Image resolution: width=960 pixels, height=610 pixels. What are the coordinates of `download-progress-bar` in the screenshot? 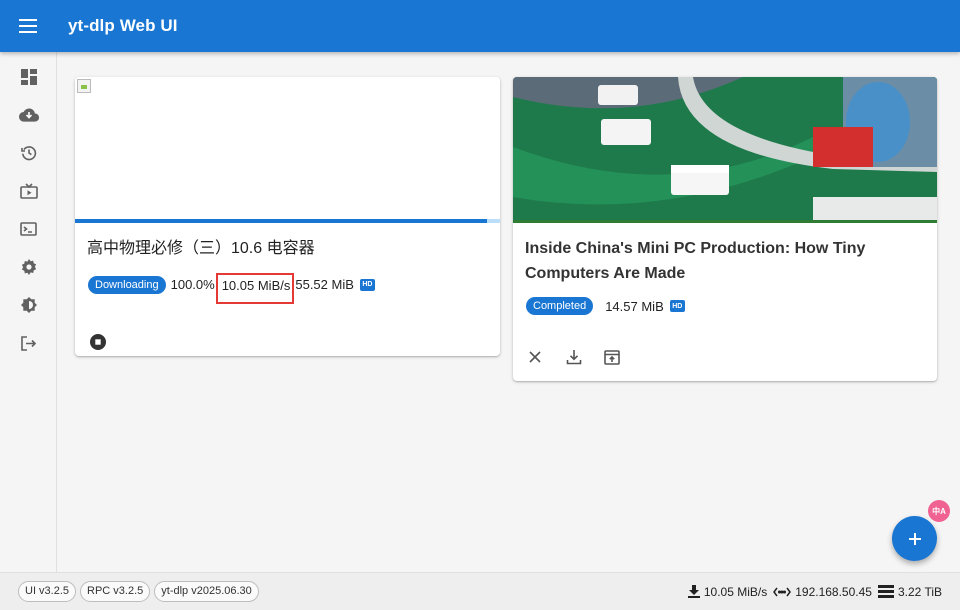 It's located at (287, 221).